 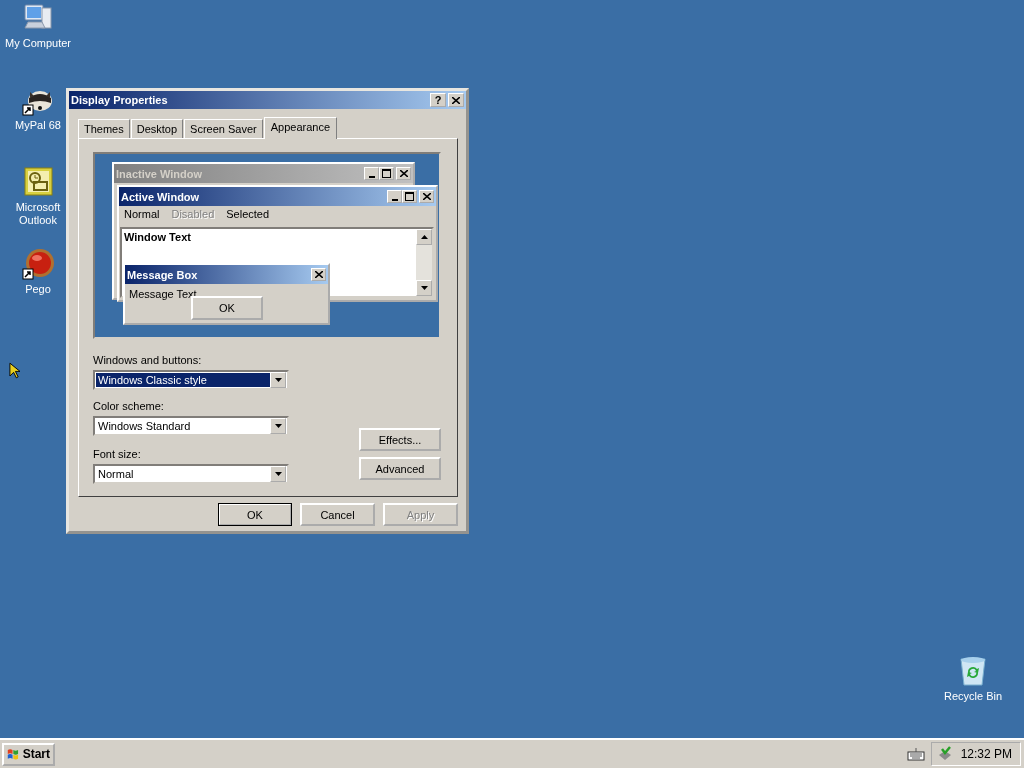 I want to click on clock-envelope-icon, so click(x=38, y=182).